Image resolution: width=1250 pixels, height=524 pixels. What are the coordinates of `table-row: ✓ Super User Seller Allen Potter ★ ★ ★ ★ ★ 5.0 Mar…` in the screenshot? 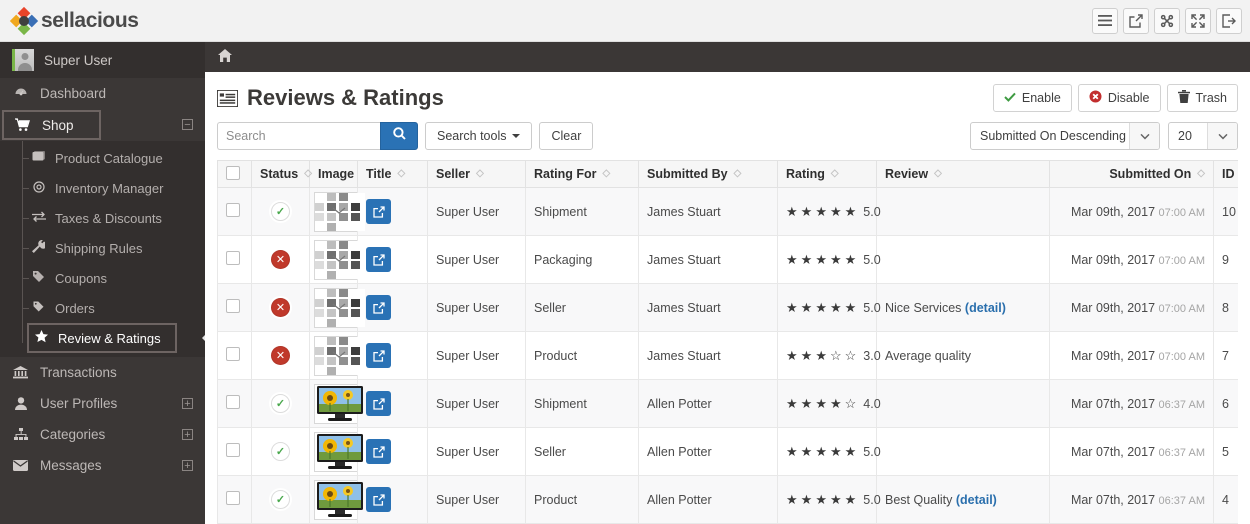 It's located at (727, 451).